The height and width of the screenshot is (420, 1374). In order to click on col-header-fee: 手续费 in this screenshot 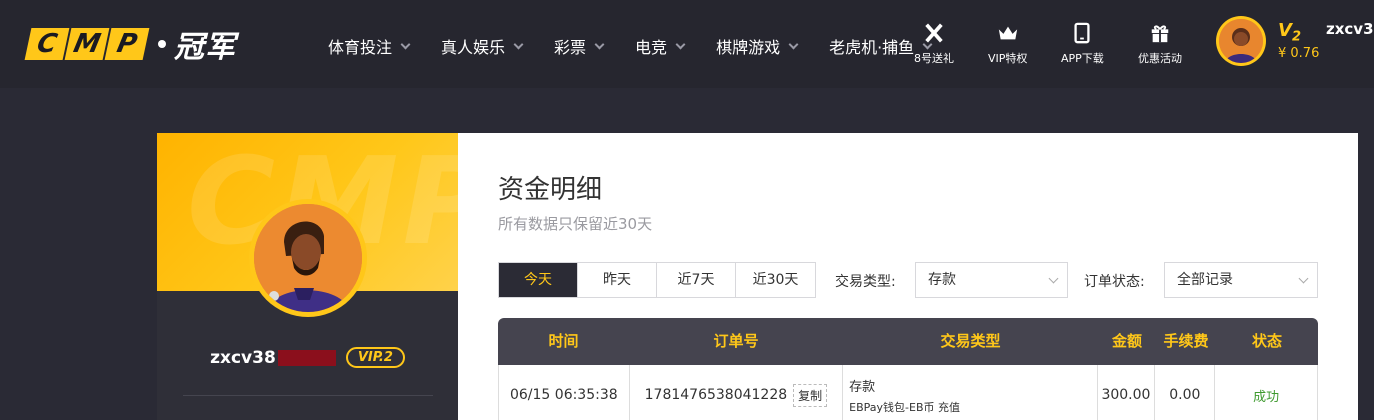, I will do `click(1186, 341)`.